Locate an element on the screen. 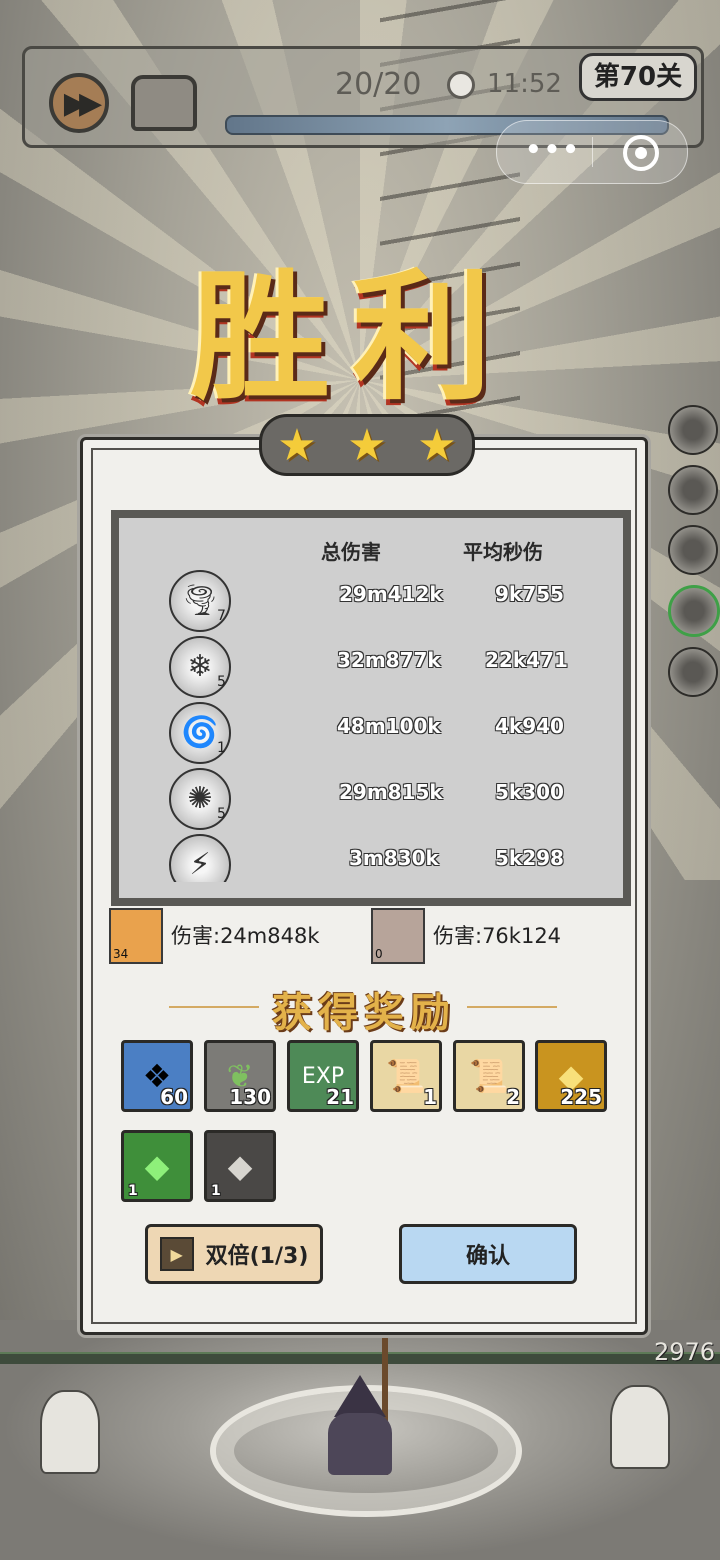 This screenshot has height=1560, width=720. double-reward-button: ▶ 双倍(1/3) is located at coordinates (234, 1254).